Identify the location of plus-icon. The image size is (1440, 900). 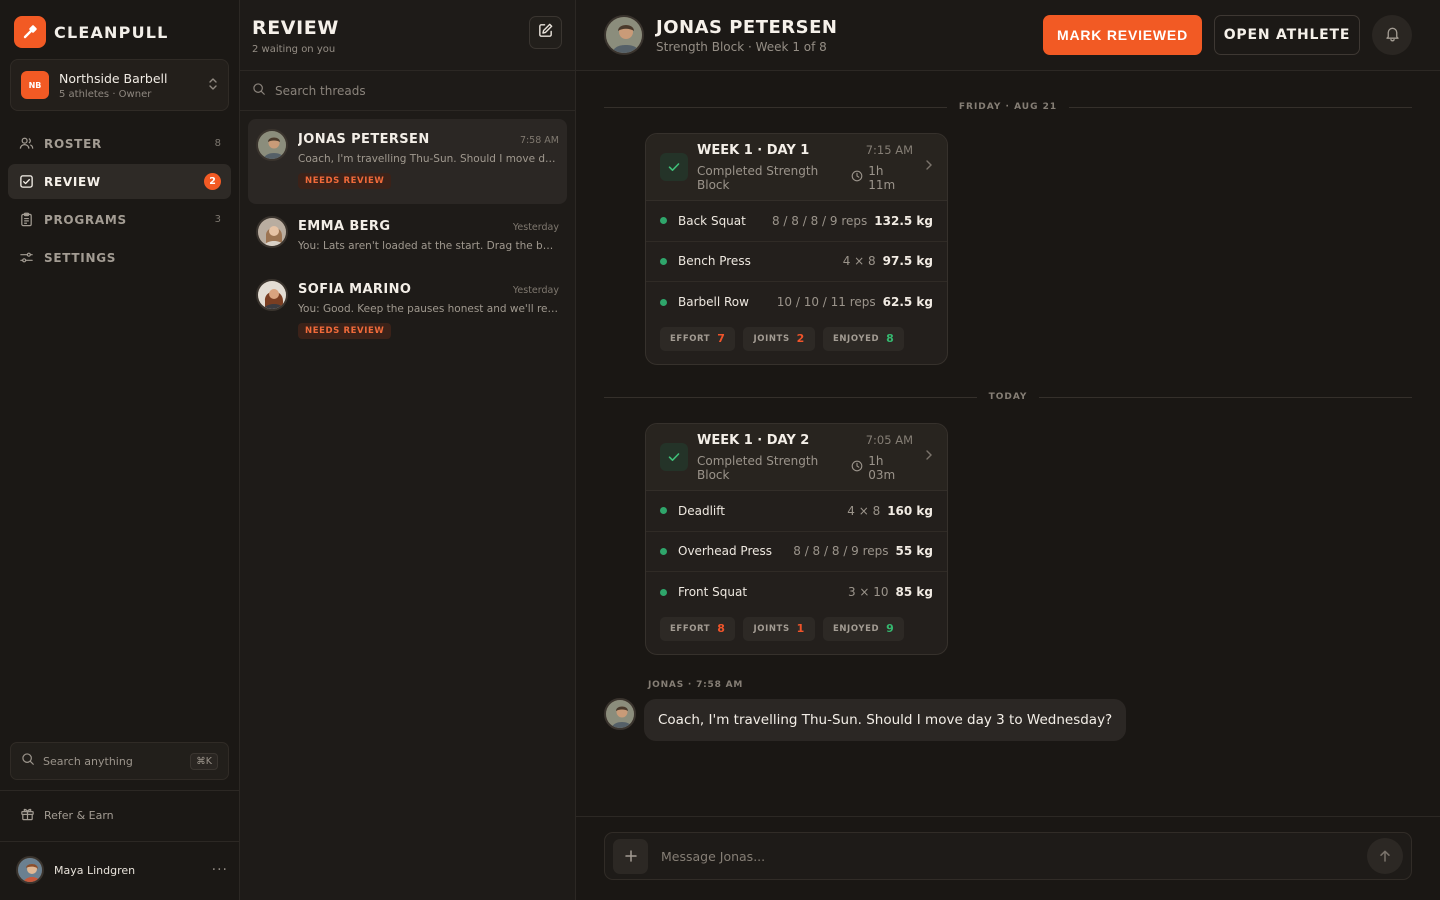
(630, 856).